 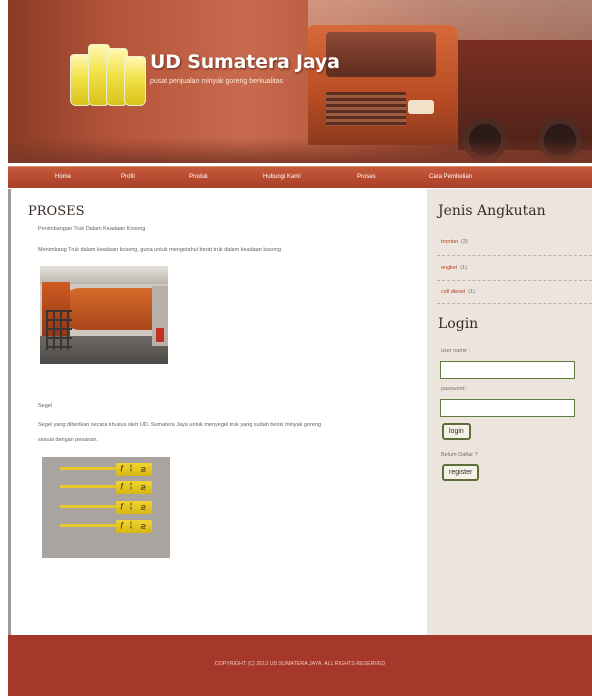 I want to click on page-title: PROSES, so click(x=56, y=211).